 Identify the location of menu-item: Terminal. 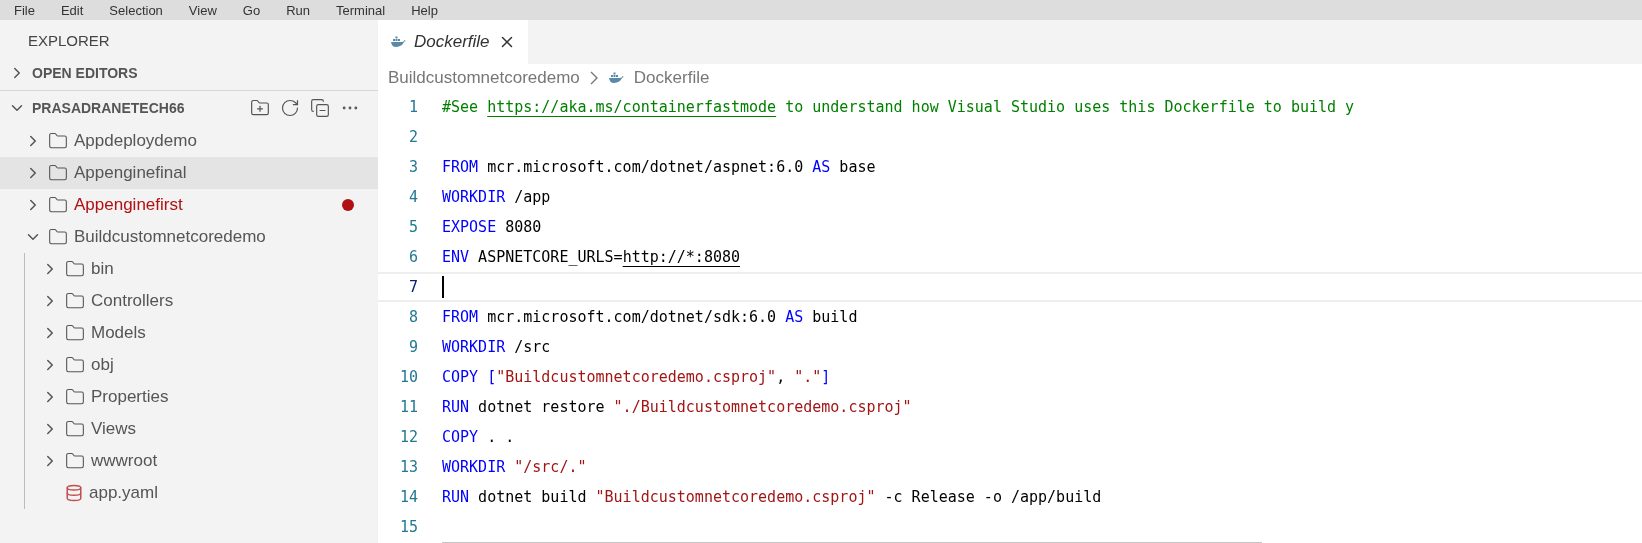
(361, 10).